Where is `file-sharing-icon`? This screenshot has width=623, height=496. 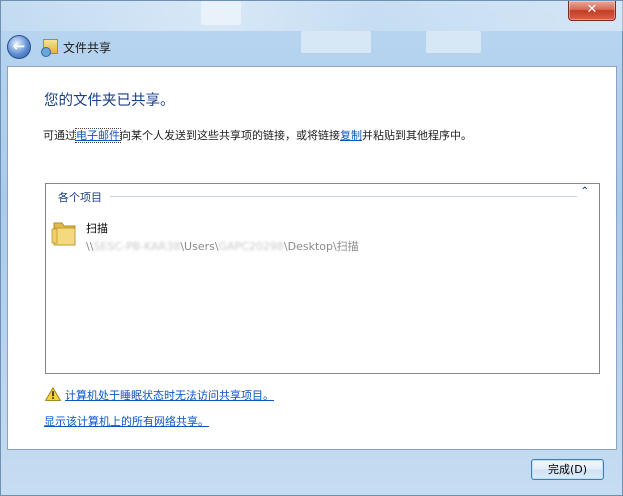
file-sharing-icon is located at coordinates (49, 48).